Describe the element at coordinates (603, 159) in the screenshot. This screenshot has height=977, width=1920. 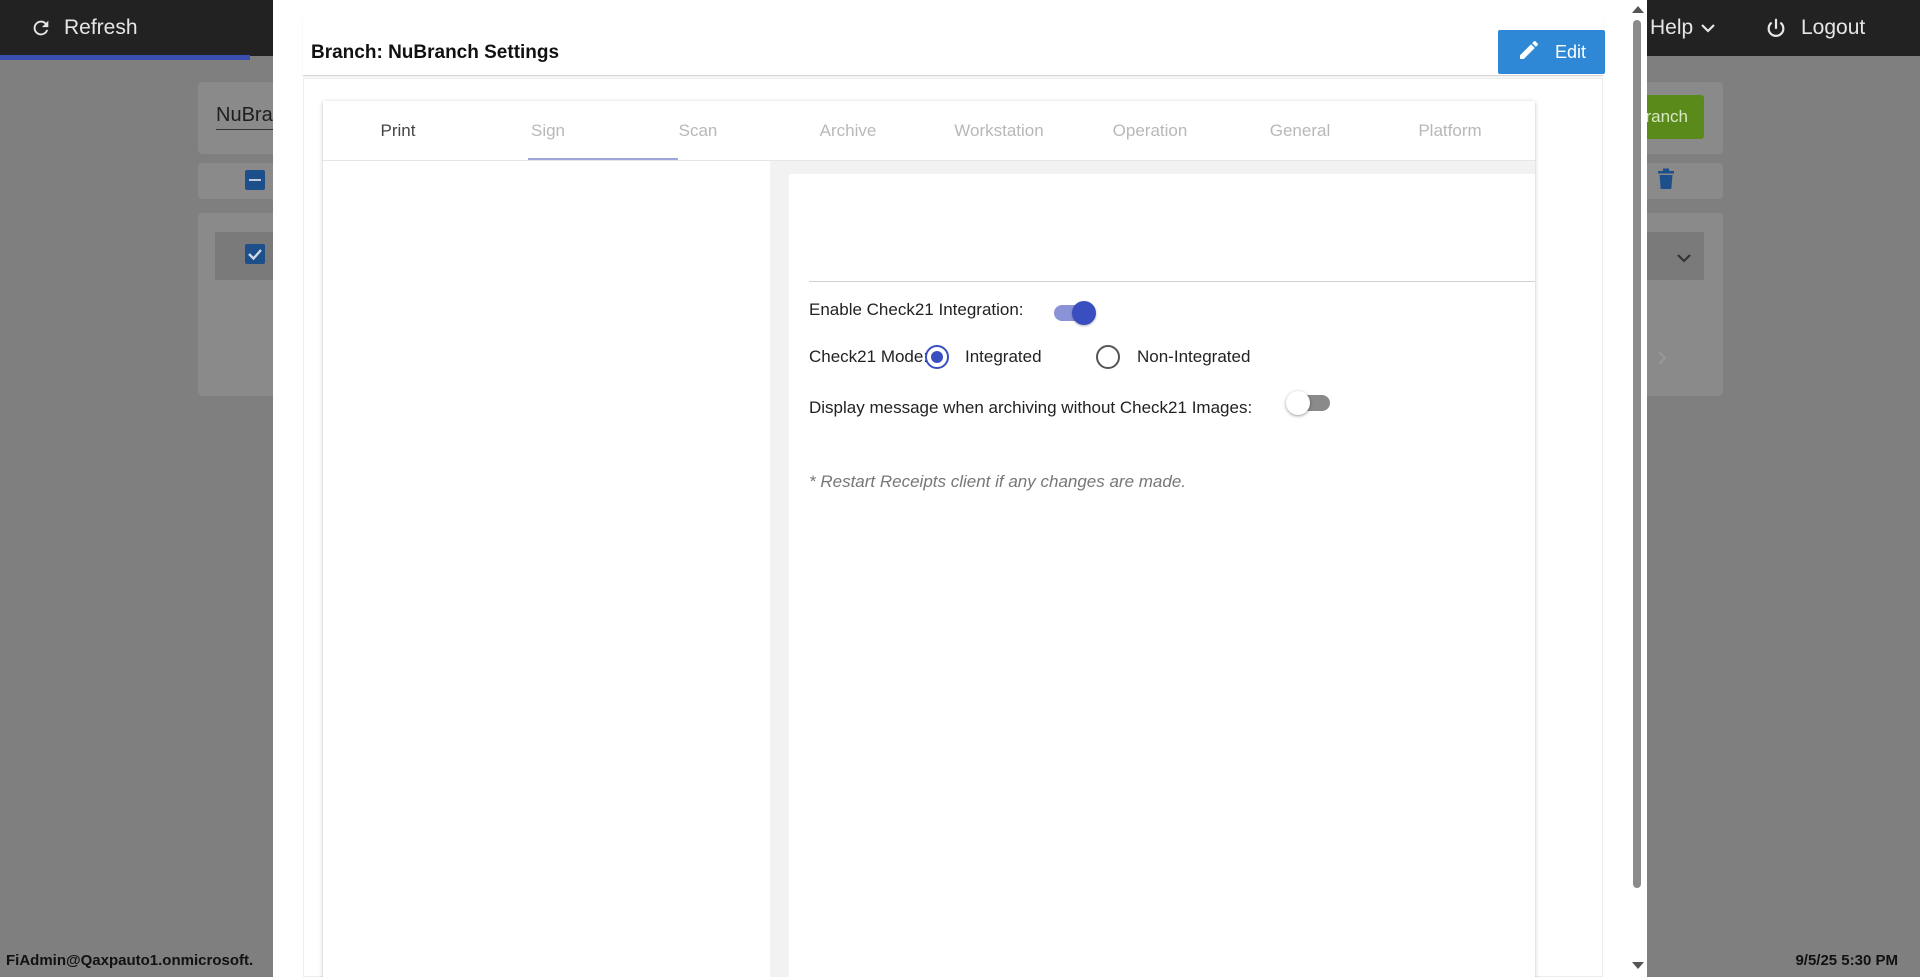
I see `active-tab-indicator` at that location.